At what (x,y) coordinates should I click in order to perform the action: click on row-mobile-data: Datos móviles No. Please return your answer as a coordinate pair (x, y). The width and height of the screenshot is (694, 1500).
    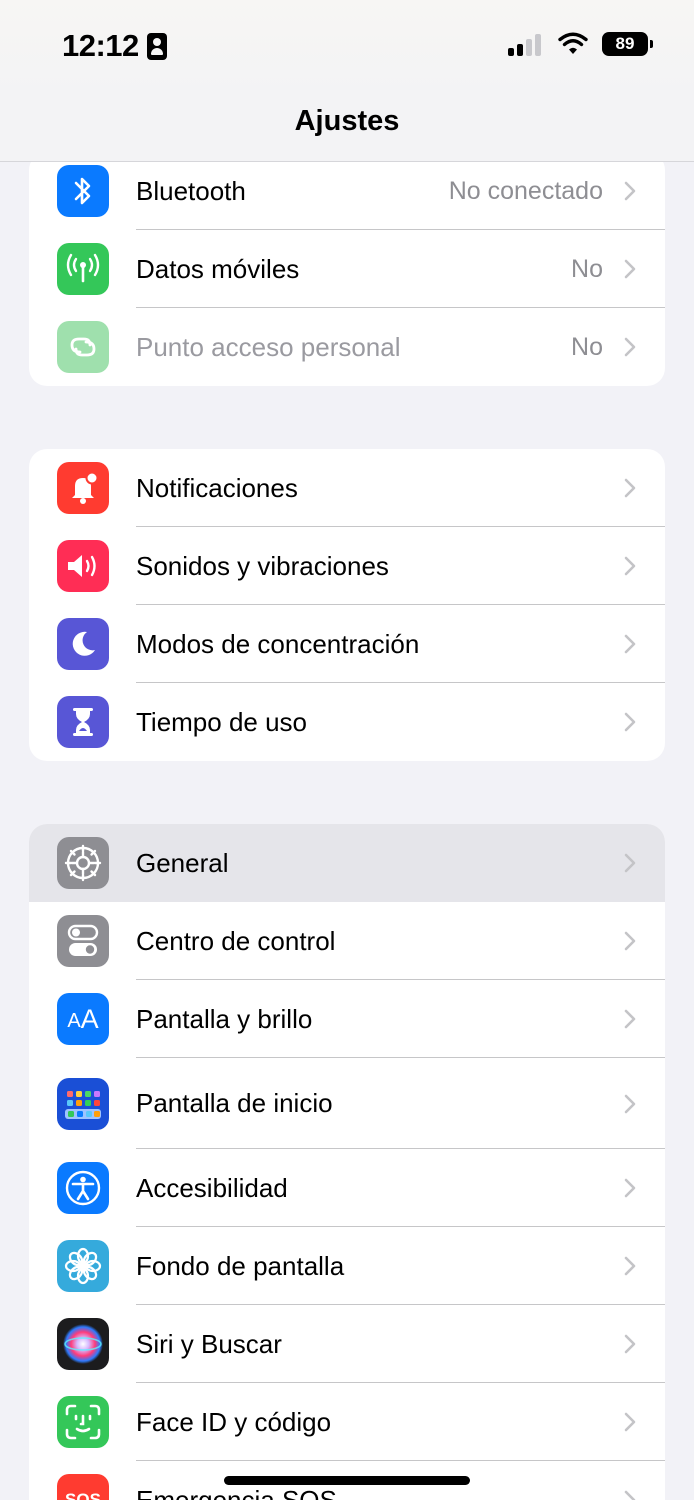
    Looking at the image, I should click on (347, 269).